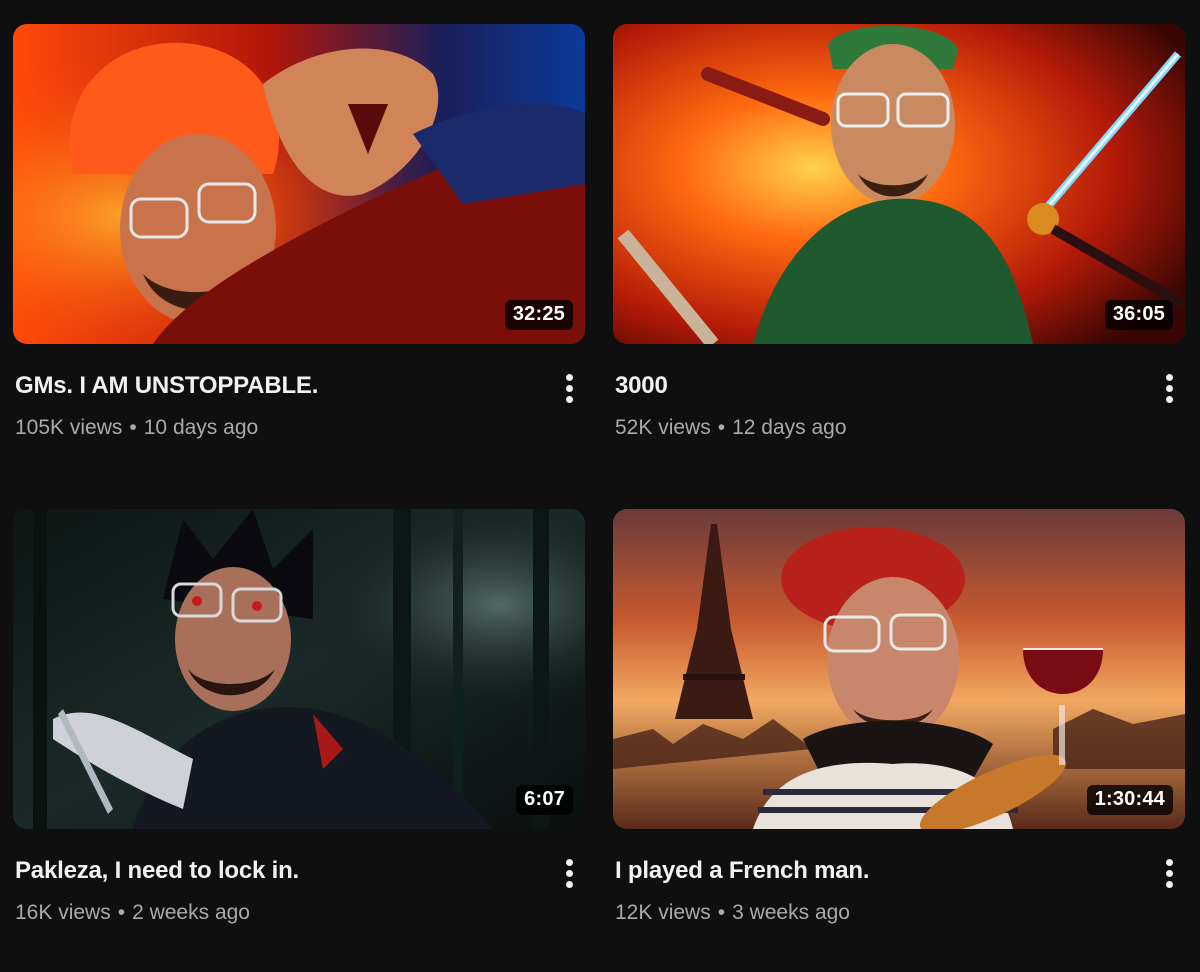 This screenshot has height=972, width=1200. I want to click on video-age: 10 days ago, so click(201, 427).